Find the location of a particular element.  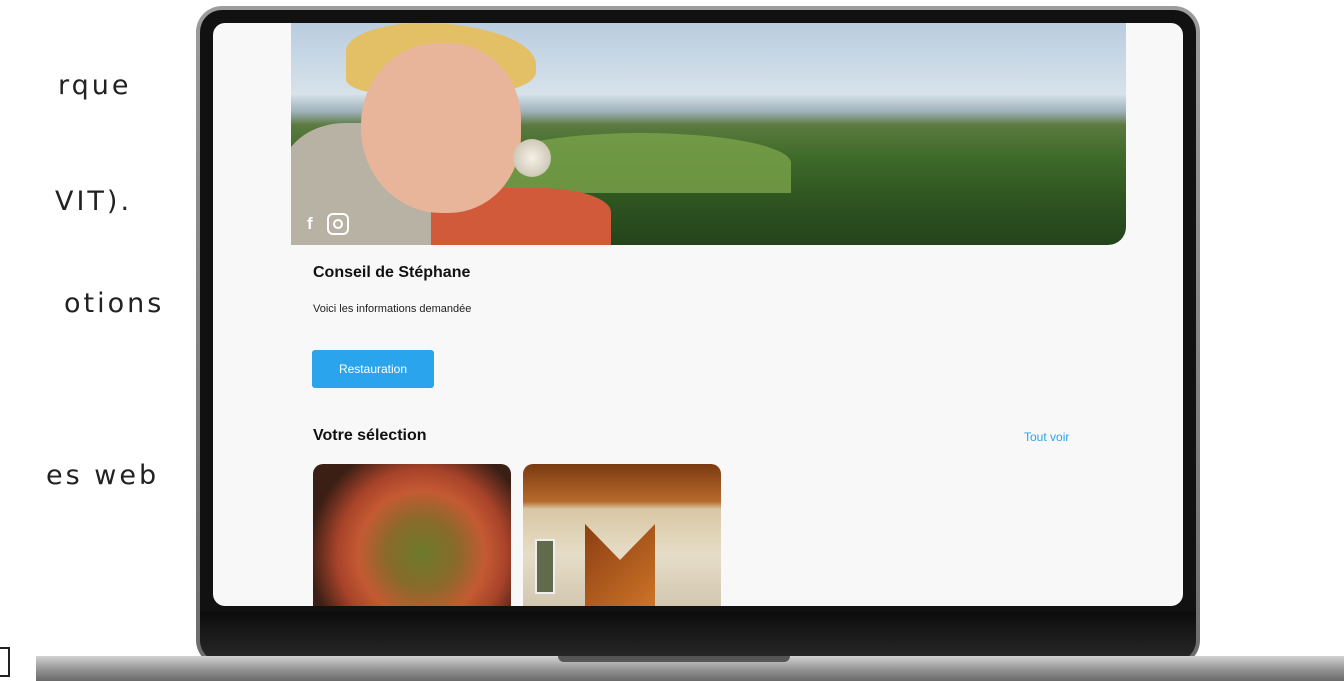

page-subtitle: Voici les informations demandée is located at coordinates (392, 309).